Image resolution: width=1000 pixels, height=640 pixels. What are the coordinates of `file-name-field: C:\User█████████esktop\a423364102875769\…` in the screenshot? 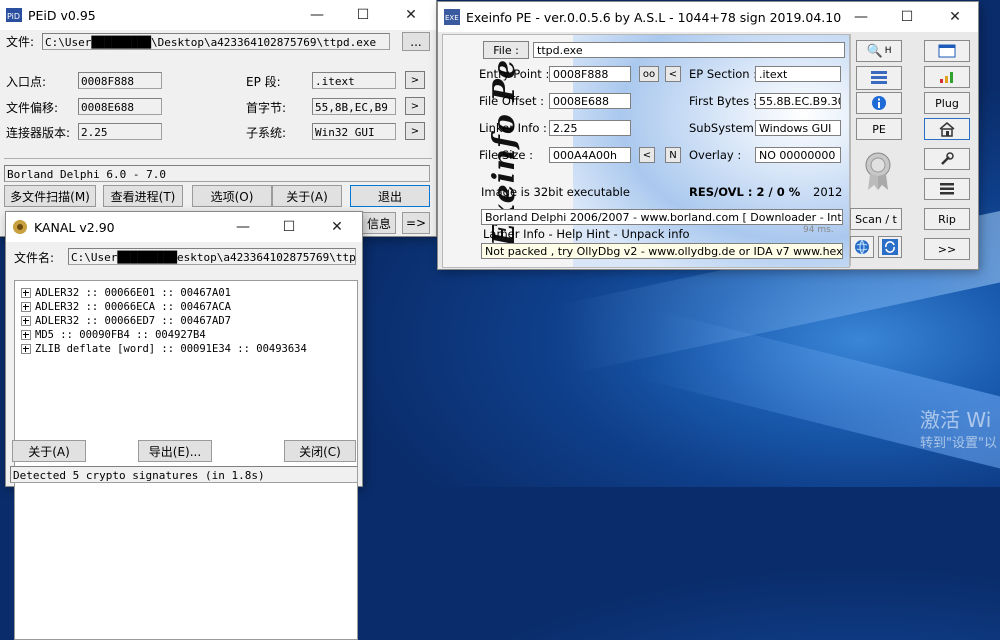 It's located at (212, 256).